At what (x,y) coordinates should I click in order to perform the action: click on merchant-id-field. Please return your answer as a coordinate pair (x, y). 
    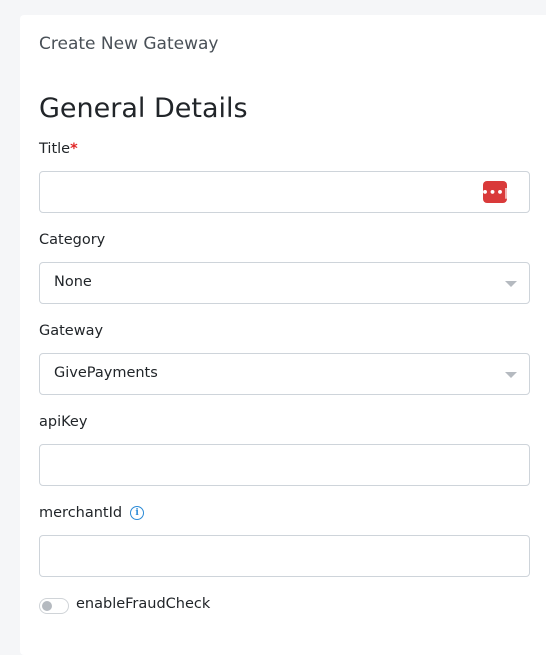
    Looking at the image, I should click on (284, 556).